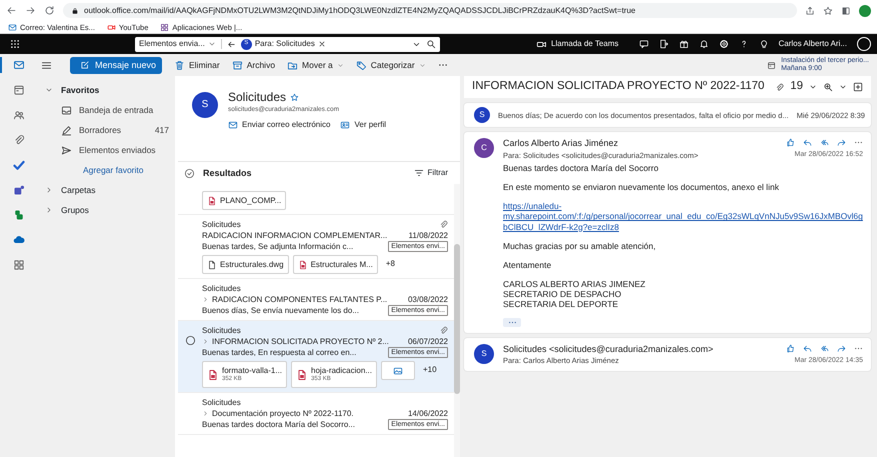  What do you see at coordinates (237, 65) in the screenshot?
I see `archive-icon` at bounding box center [237, 65].